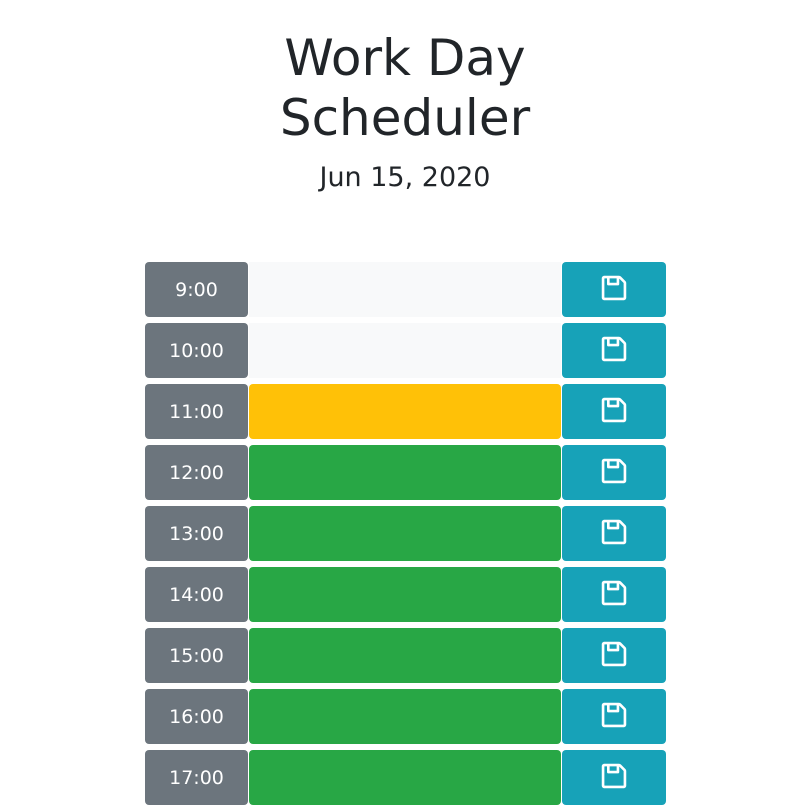 This screenshot has width=810, height=812. I want to click on hour-label: 9:00, so click(196, 289).